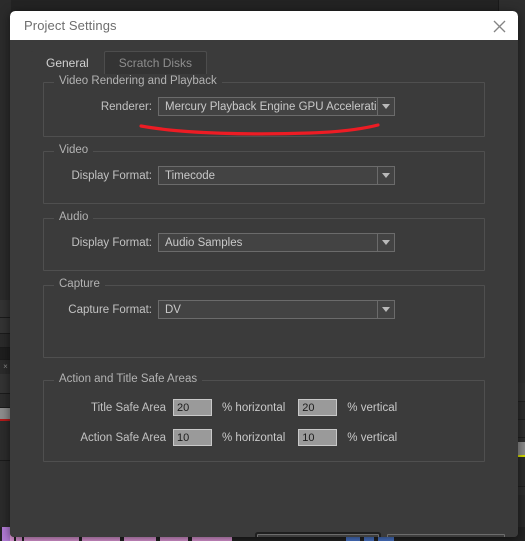 This screenshot has width=525, height=541. Describe the element at coordinates (499, 26) in the screenshot. I see `close-icon` at that location.